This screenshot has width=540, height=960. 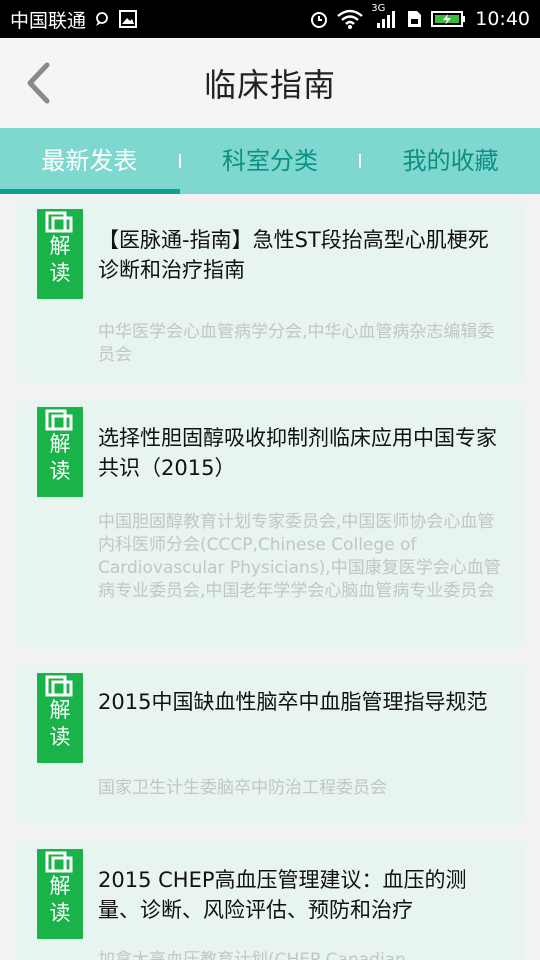 I want to click on clock-time: 10:40, so click(x=502, y=19).